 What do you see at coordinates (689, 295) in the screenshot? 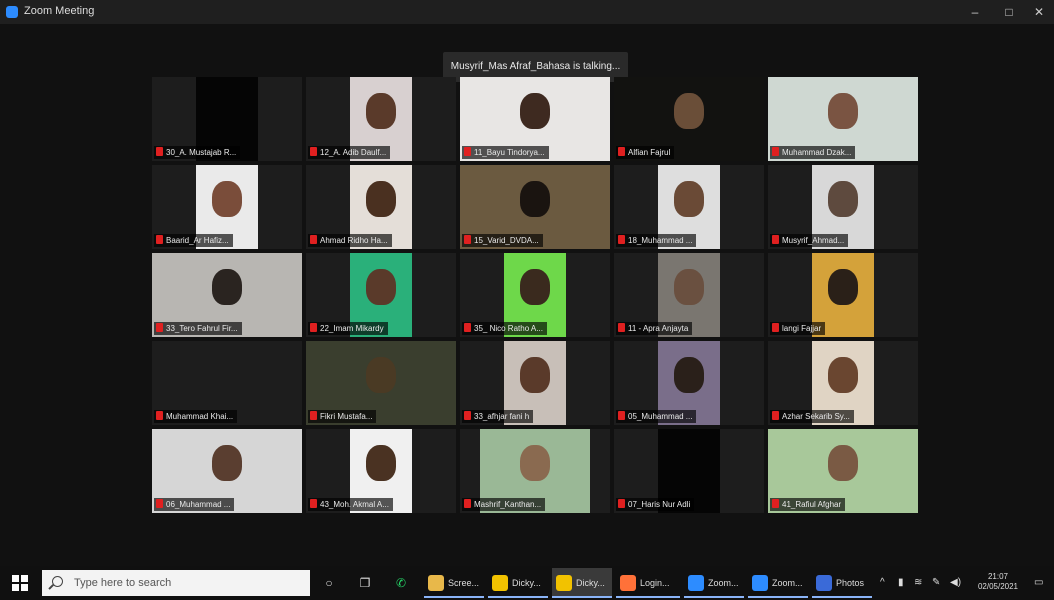
I see `participant-tile: 11 - Apra Anjayta` at bounding box center [689, 295].